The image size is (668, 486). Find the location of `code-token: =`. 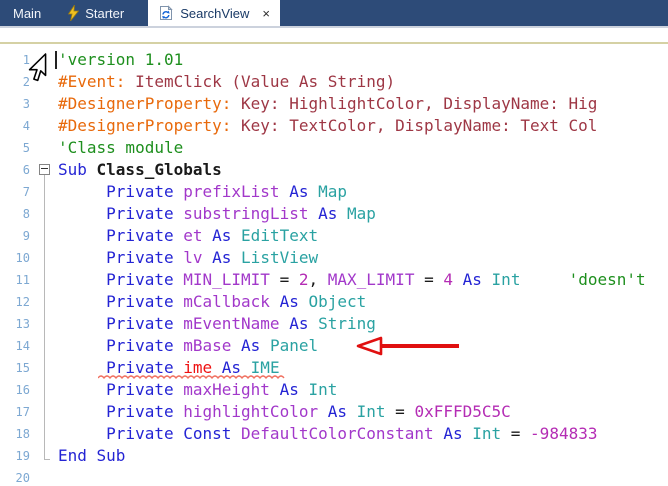

code-token: = is located at coordinates (429, 279).